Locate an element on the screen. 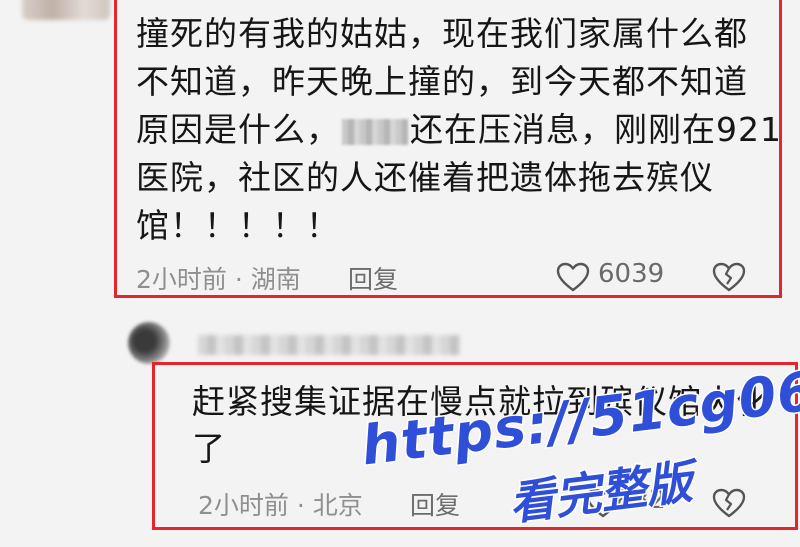  comment-text-line: 撞死的有我的姑姑，现在我们家属什么都 is located at coordinates (442, 33).